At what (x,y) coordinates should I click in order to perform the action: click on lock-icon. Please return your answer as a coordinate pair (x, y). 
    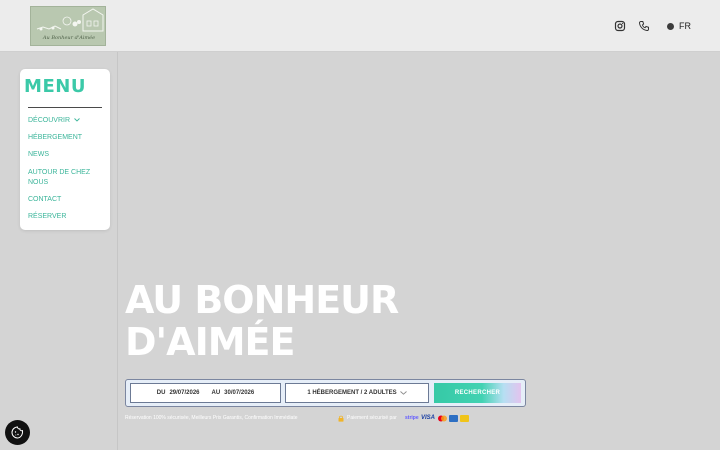
    Looking at the image, I should click on (341, 418).